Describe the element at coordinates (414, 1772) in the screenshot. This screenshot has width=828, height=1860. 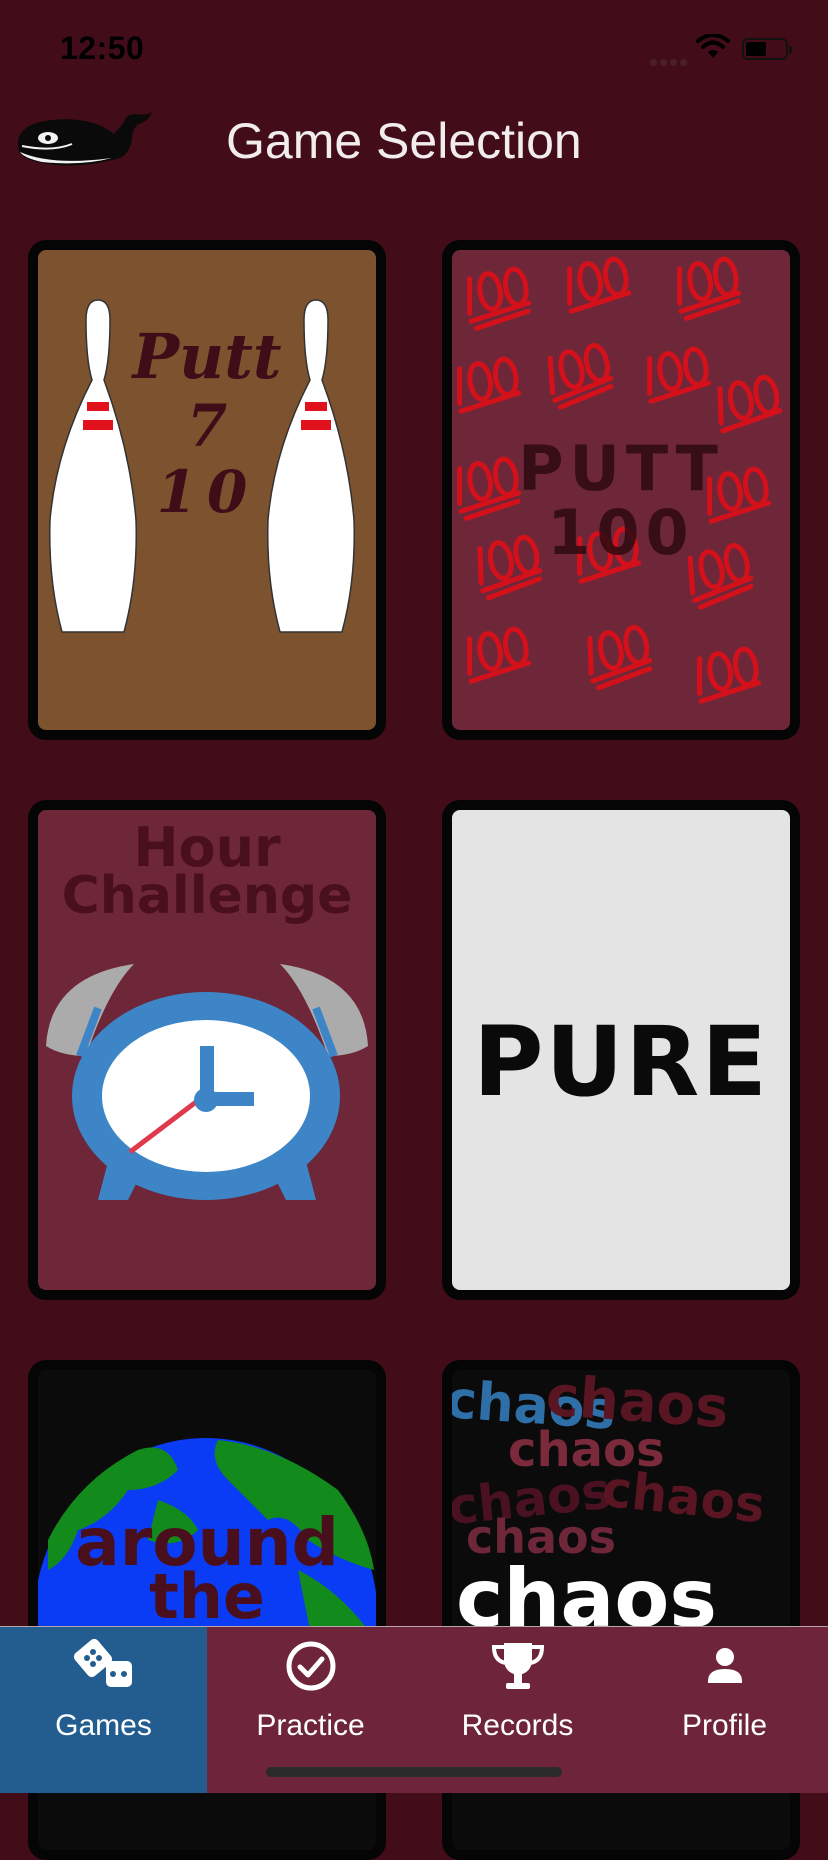
I see `home-indicator` at that location.